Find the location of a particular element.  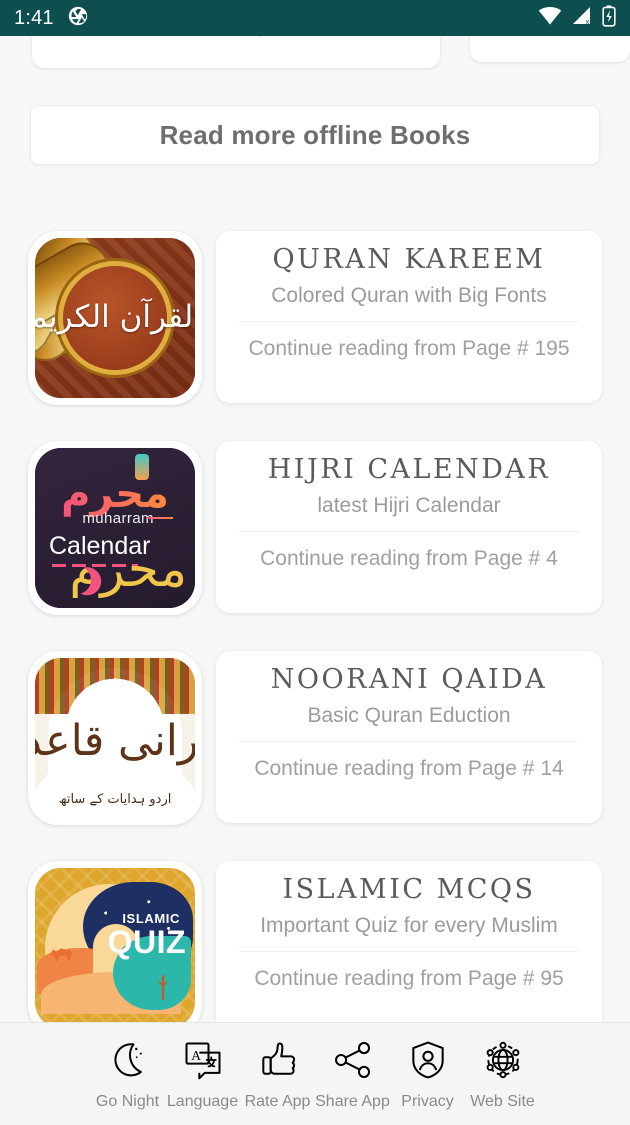

noorani-icon-urdu-subtitle: اردو ہدایات کے ساتھ is located at coordinates (115, 799).